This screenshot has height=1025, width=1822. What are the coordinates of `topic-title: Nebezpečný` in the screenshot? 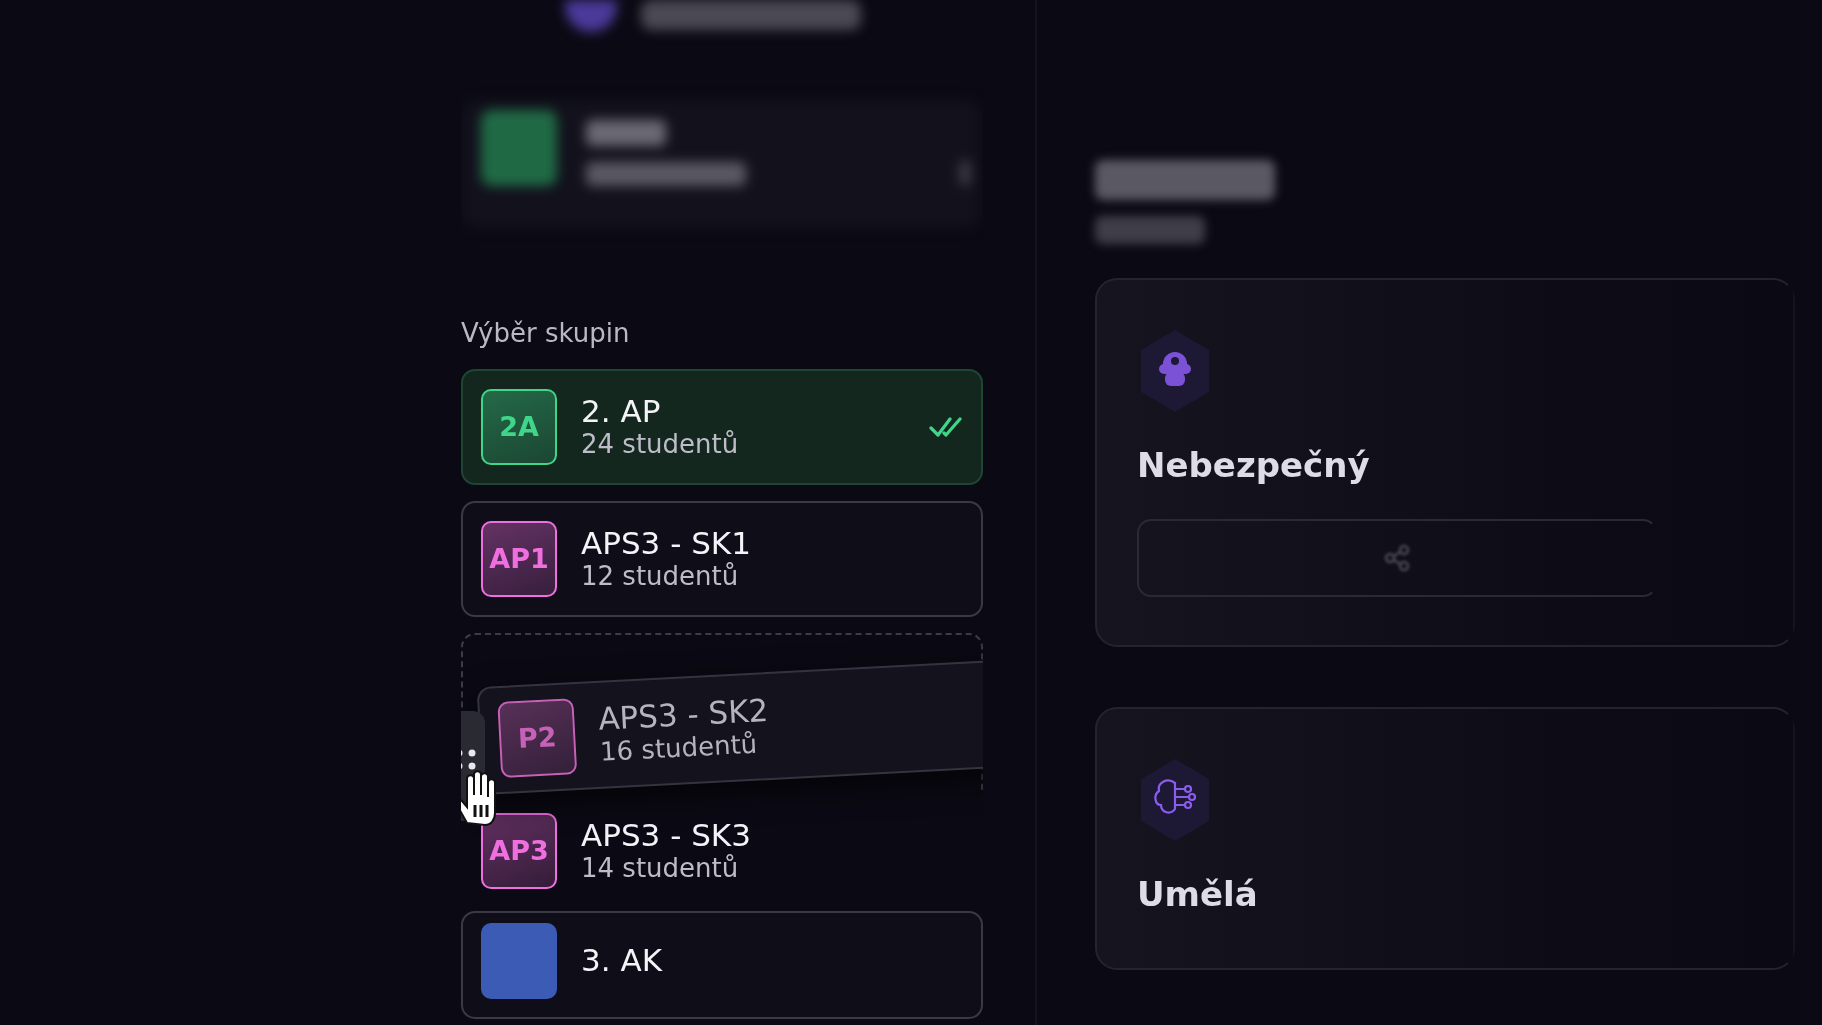 It's located at (1254, 465).